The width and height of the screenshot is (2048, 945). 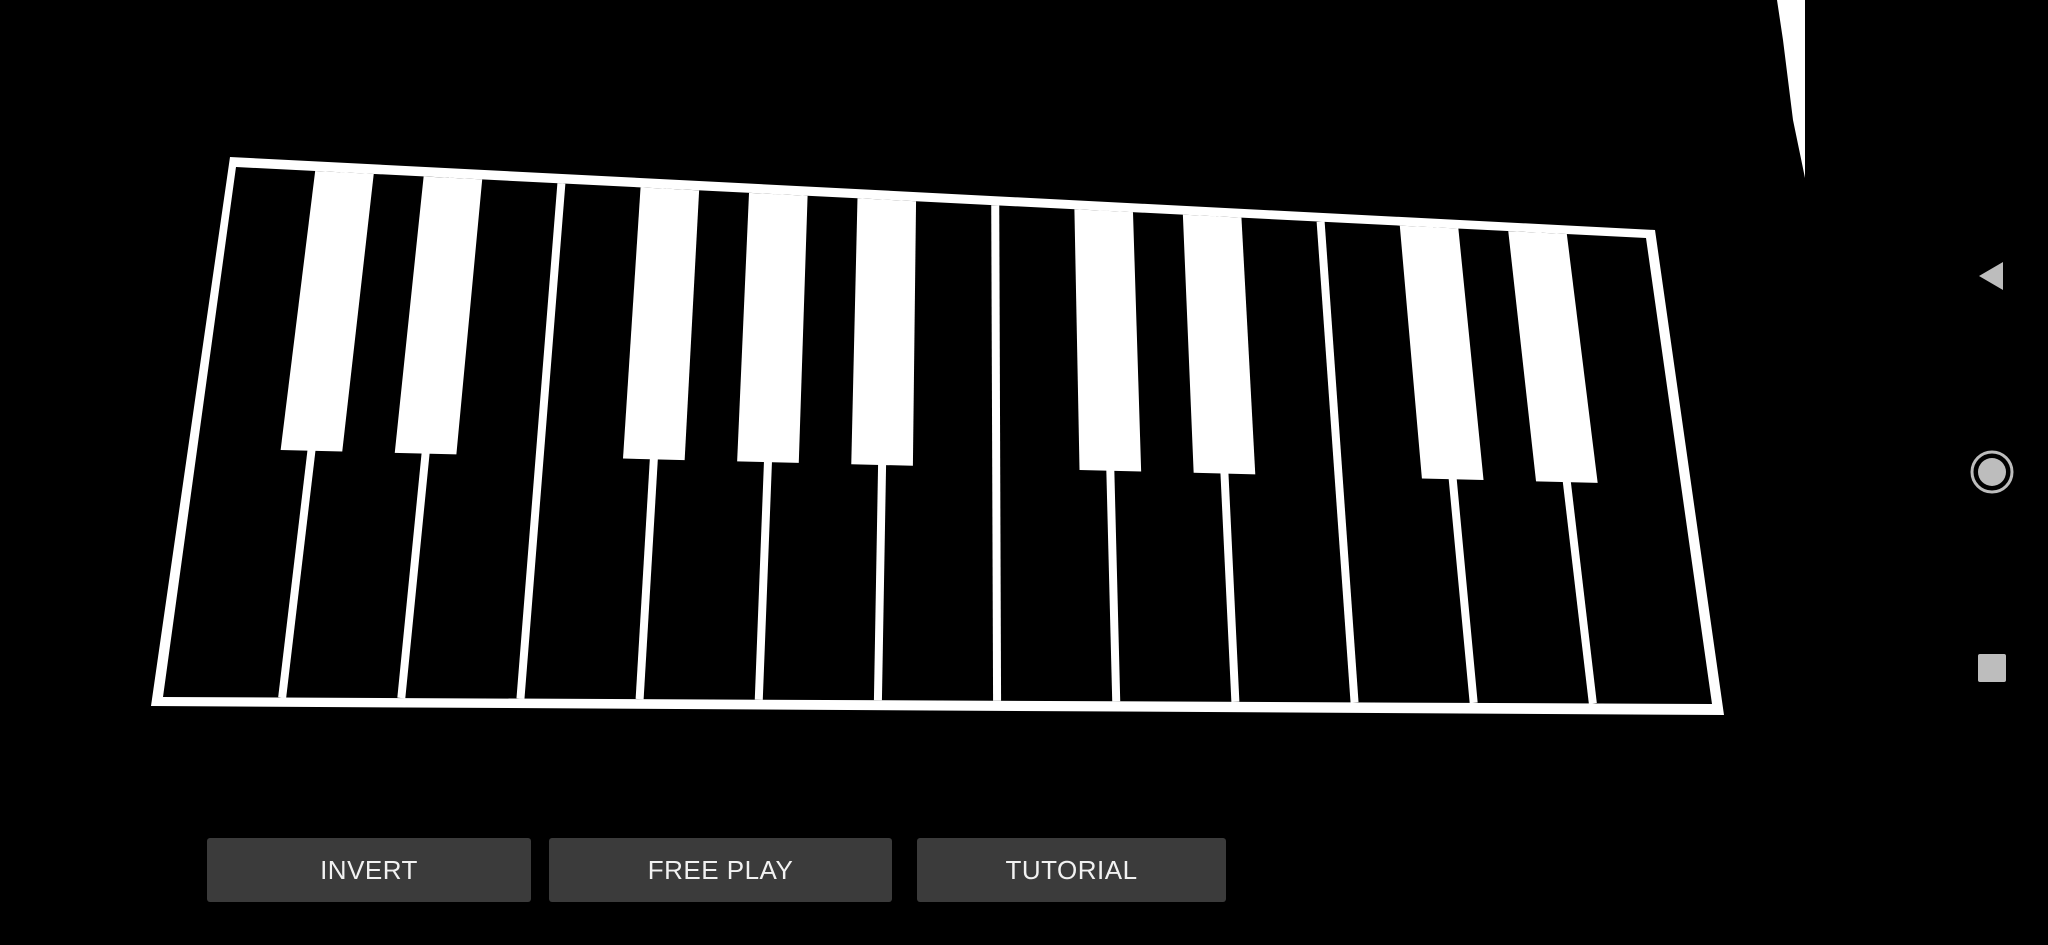 I want to click on back-triangle-icon, so click(x=1991, y=276).